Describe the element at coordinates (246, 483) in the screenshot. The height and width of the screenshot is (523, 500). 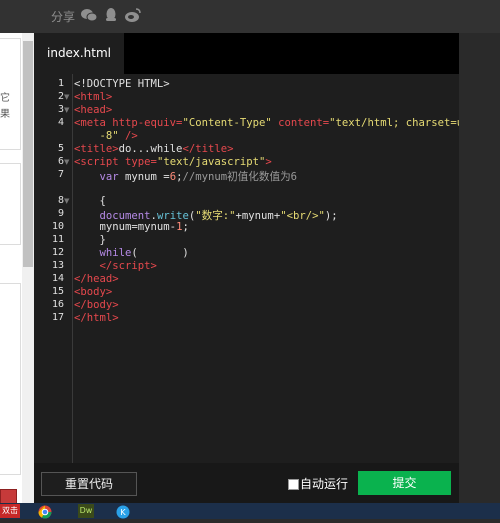
I see `editor-toolbar: 重置代码 自动运行 提交` at that location.